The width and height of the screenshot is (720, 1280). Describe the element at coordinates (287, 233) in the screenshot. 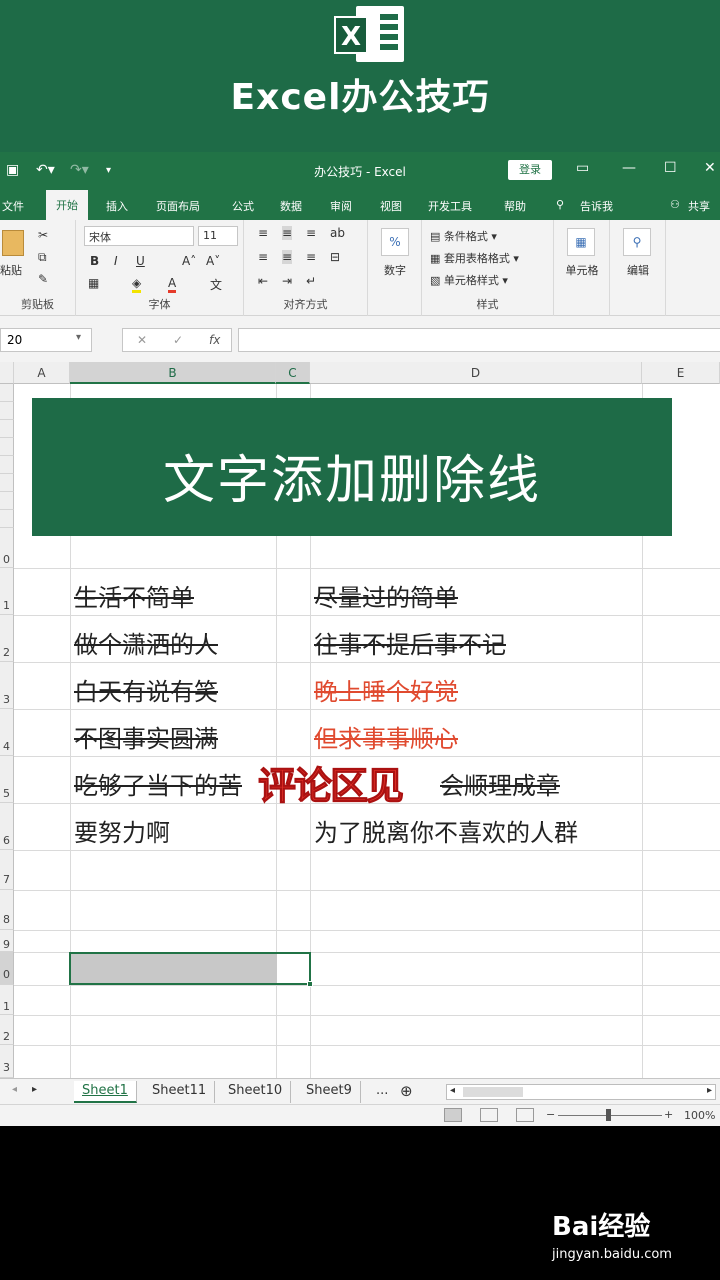

I see `align-middle-icon: ≡` at that location.